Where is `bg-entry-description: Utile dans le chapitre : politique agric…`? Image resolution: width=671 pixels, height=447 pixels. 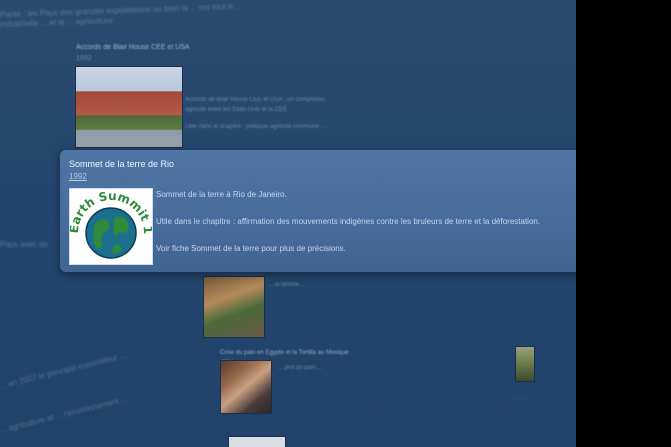 bg-entry-description: Utile dans le chapitre : politique agric… is located at coordinates (255, 127).